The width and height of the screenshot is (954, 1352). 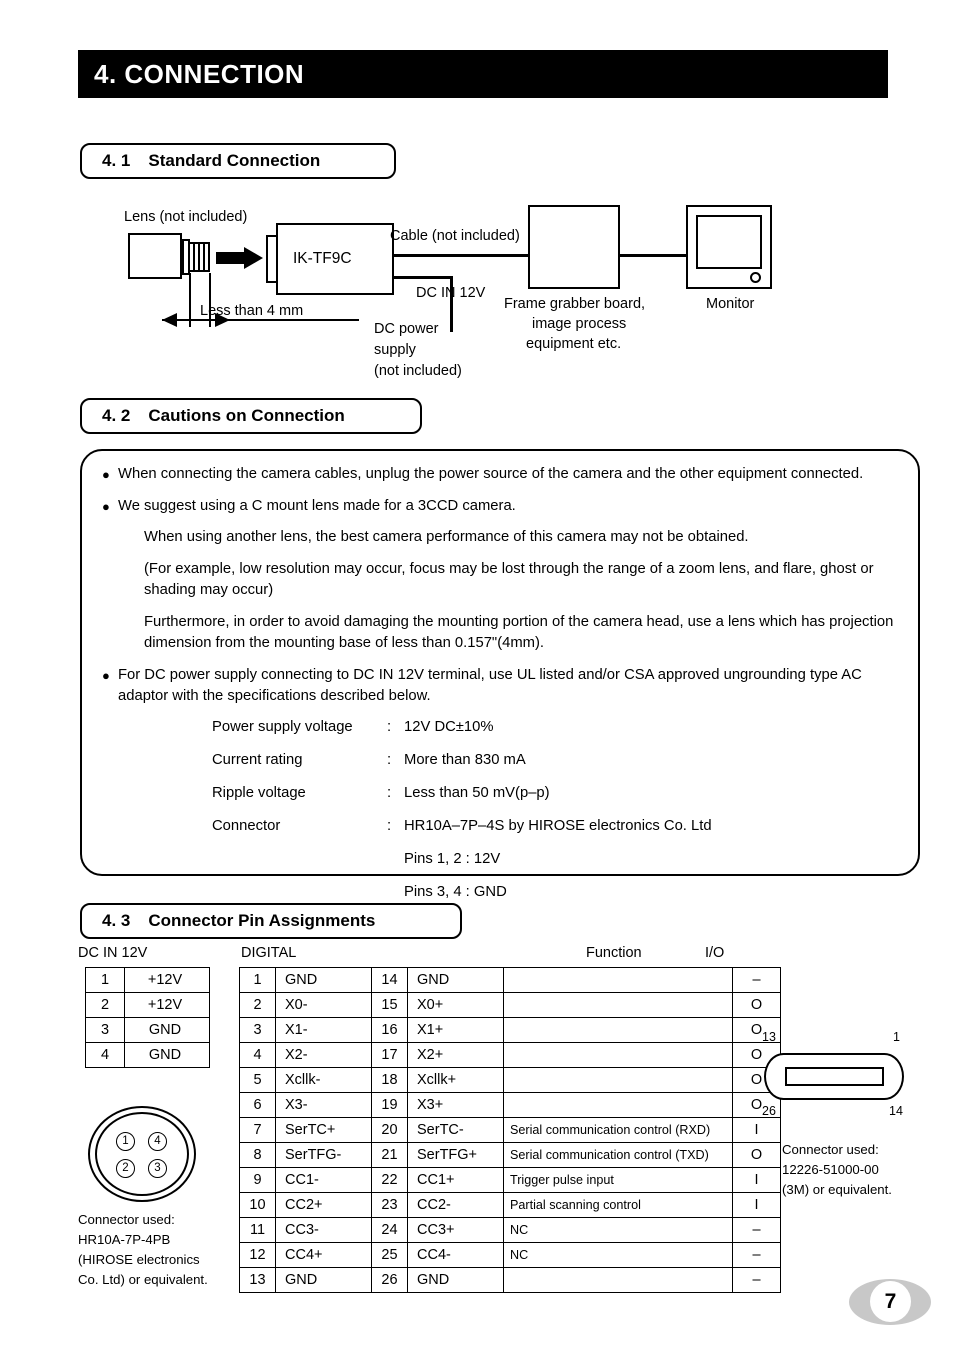 I want to click on digital-sig-a: X2-, so click(x=323, y=1055).